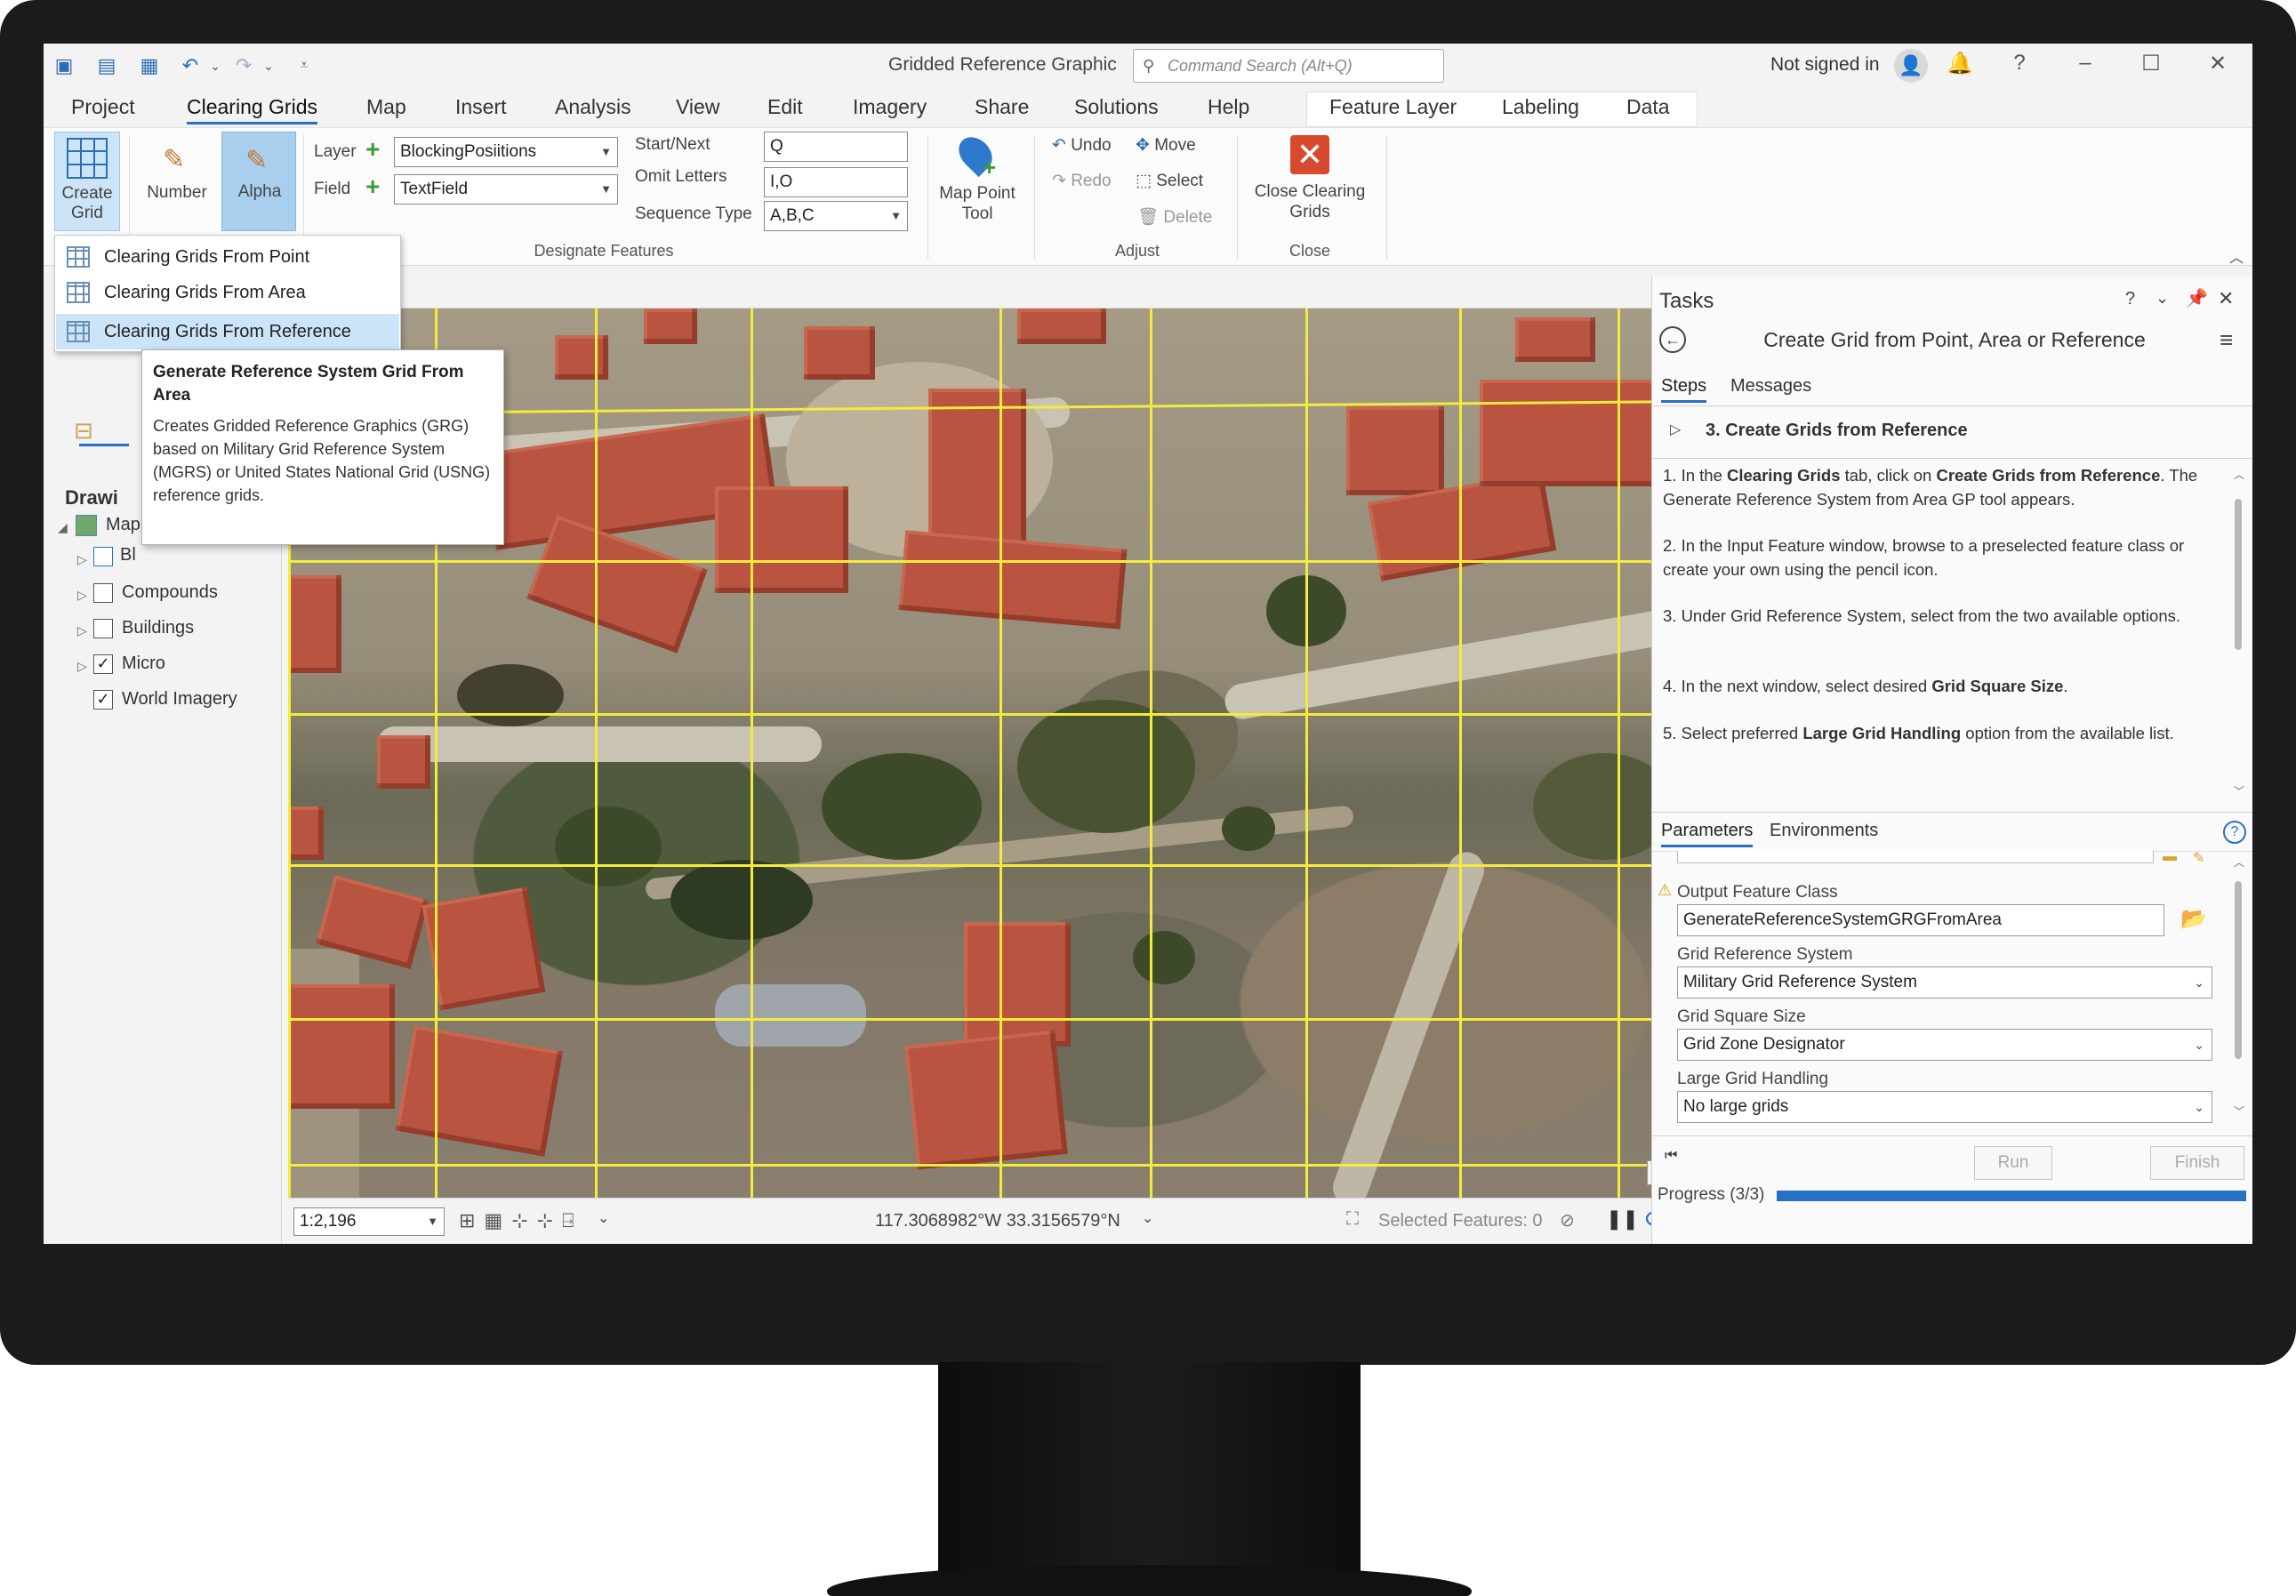 The image size is (2296, 1596). I want to click on create-grid-button: Create Grid, so click(87, 181).